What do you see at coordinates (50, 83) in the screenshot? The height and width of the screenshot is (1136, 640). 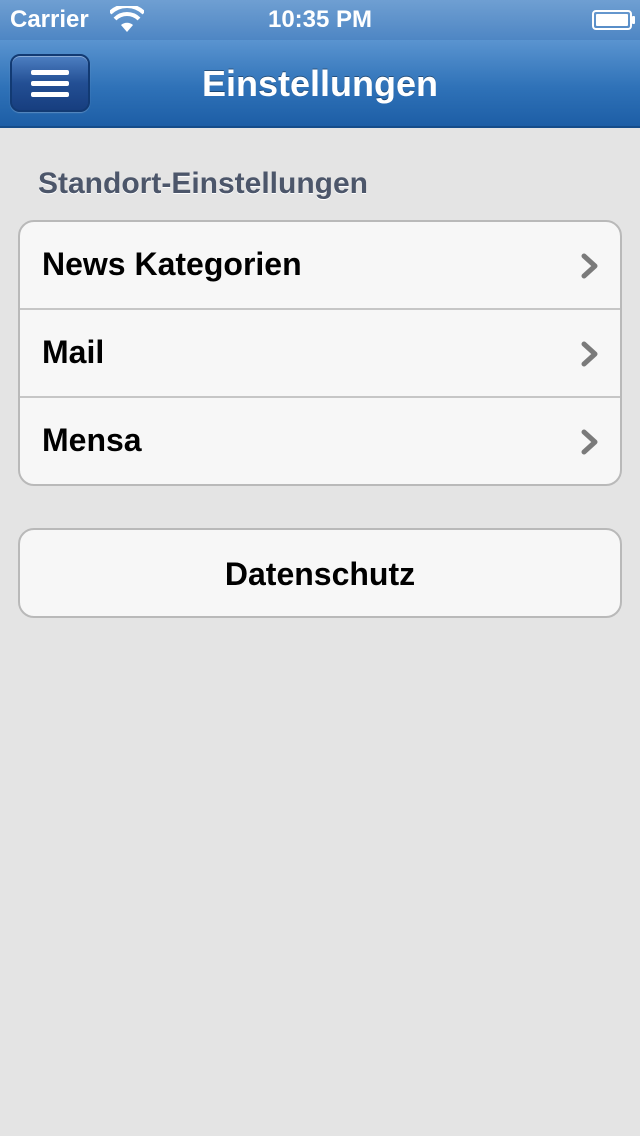 I see `menu-button` at bounding box center [50, 83].